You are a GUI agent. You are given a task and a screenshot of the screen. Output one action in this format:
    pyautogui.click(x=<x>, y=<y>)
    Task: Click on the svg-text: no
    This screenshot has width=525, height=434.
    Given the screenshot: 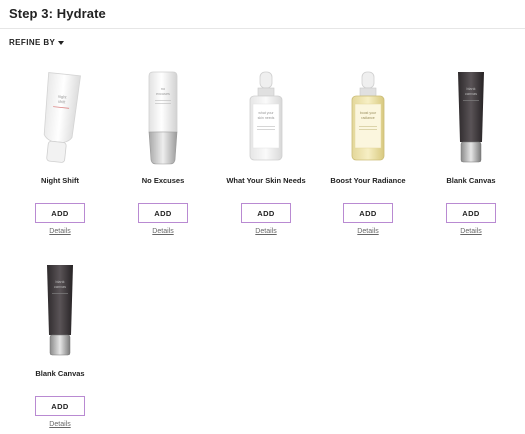 What is the action you would take?
    pyautogui.click(x=163, y=89)
    